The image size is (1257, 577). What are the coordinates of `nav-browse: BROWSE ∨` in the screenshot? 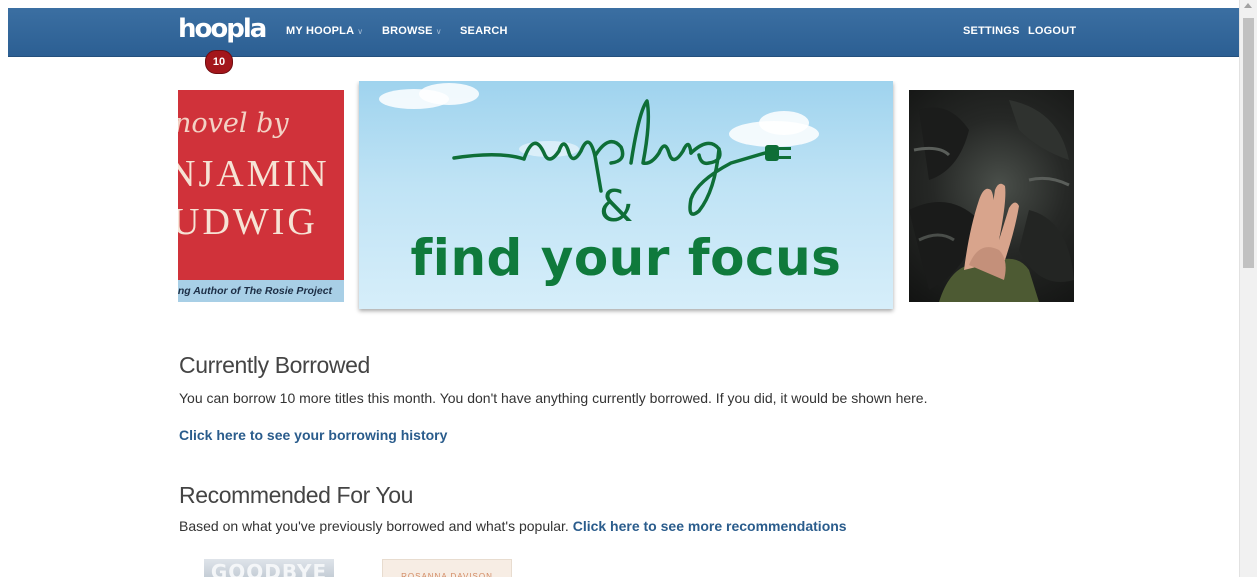 It's located at (412, 31).